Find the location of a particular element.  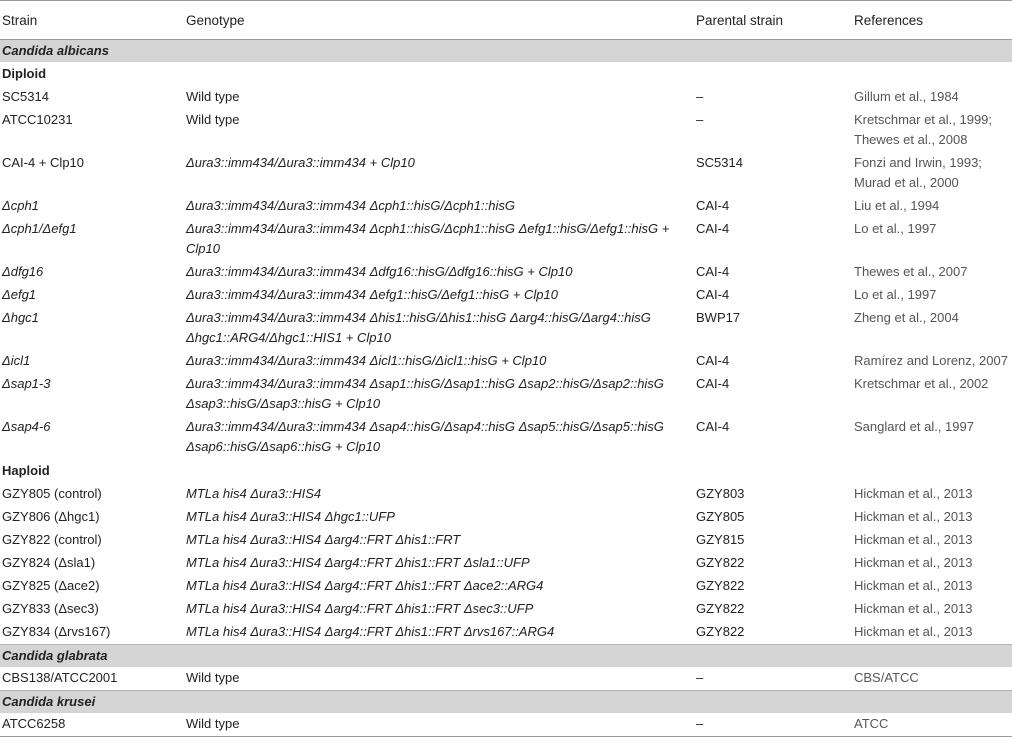

parental-strain-cell: GZY815 is located at coordinates (720, 539).